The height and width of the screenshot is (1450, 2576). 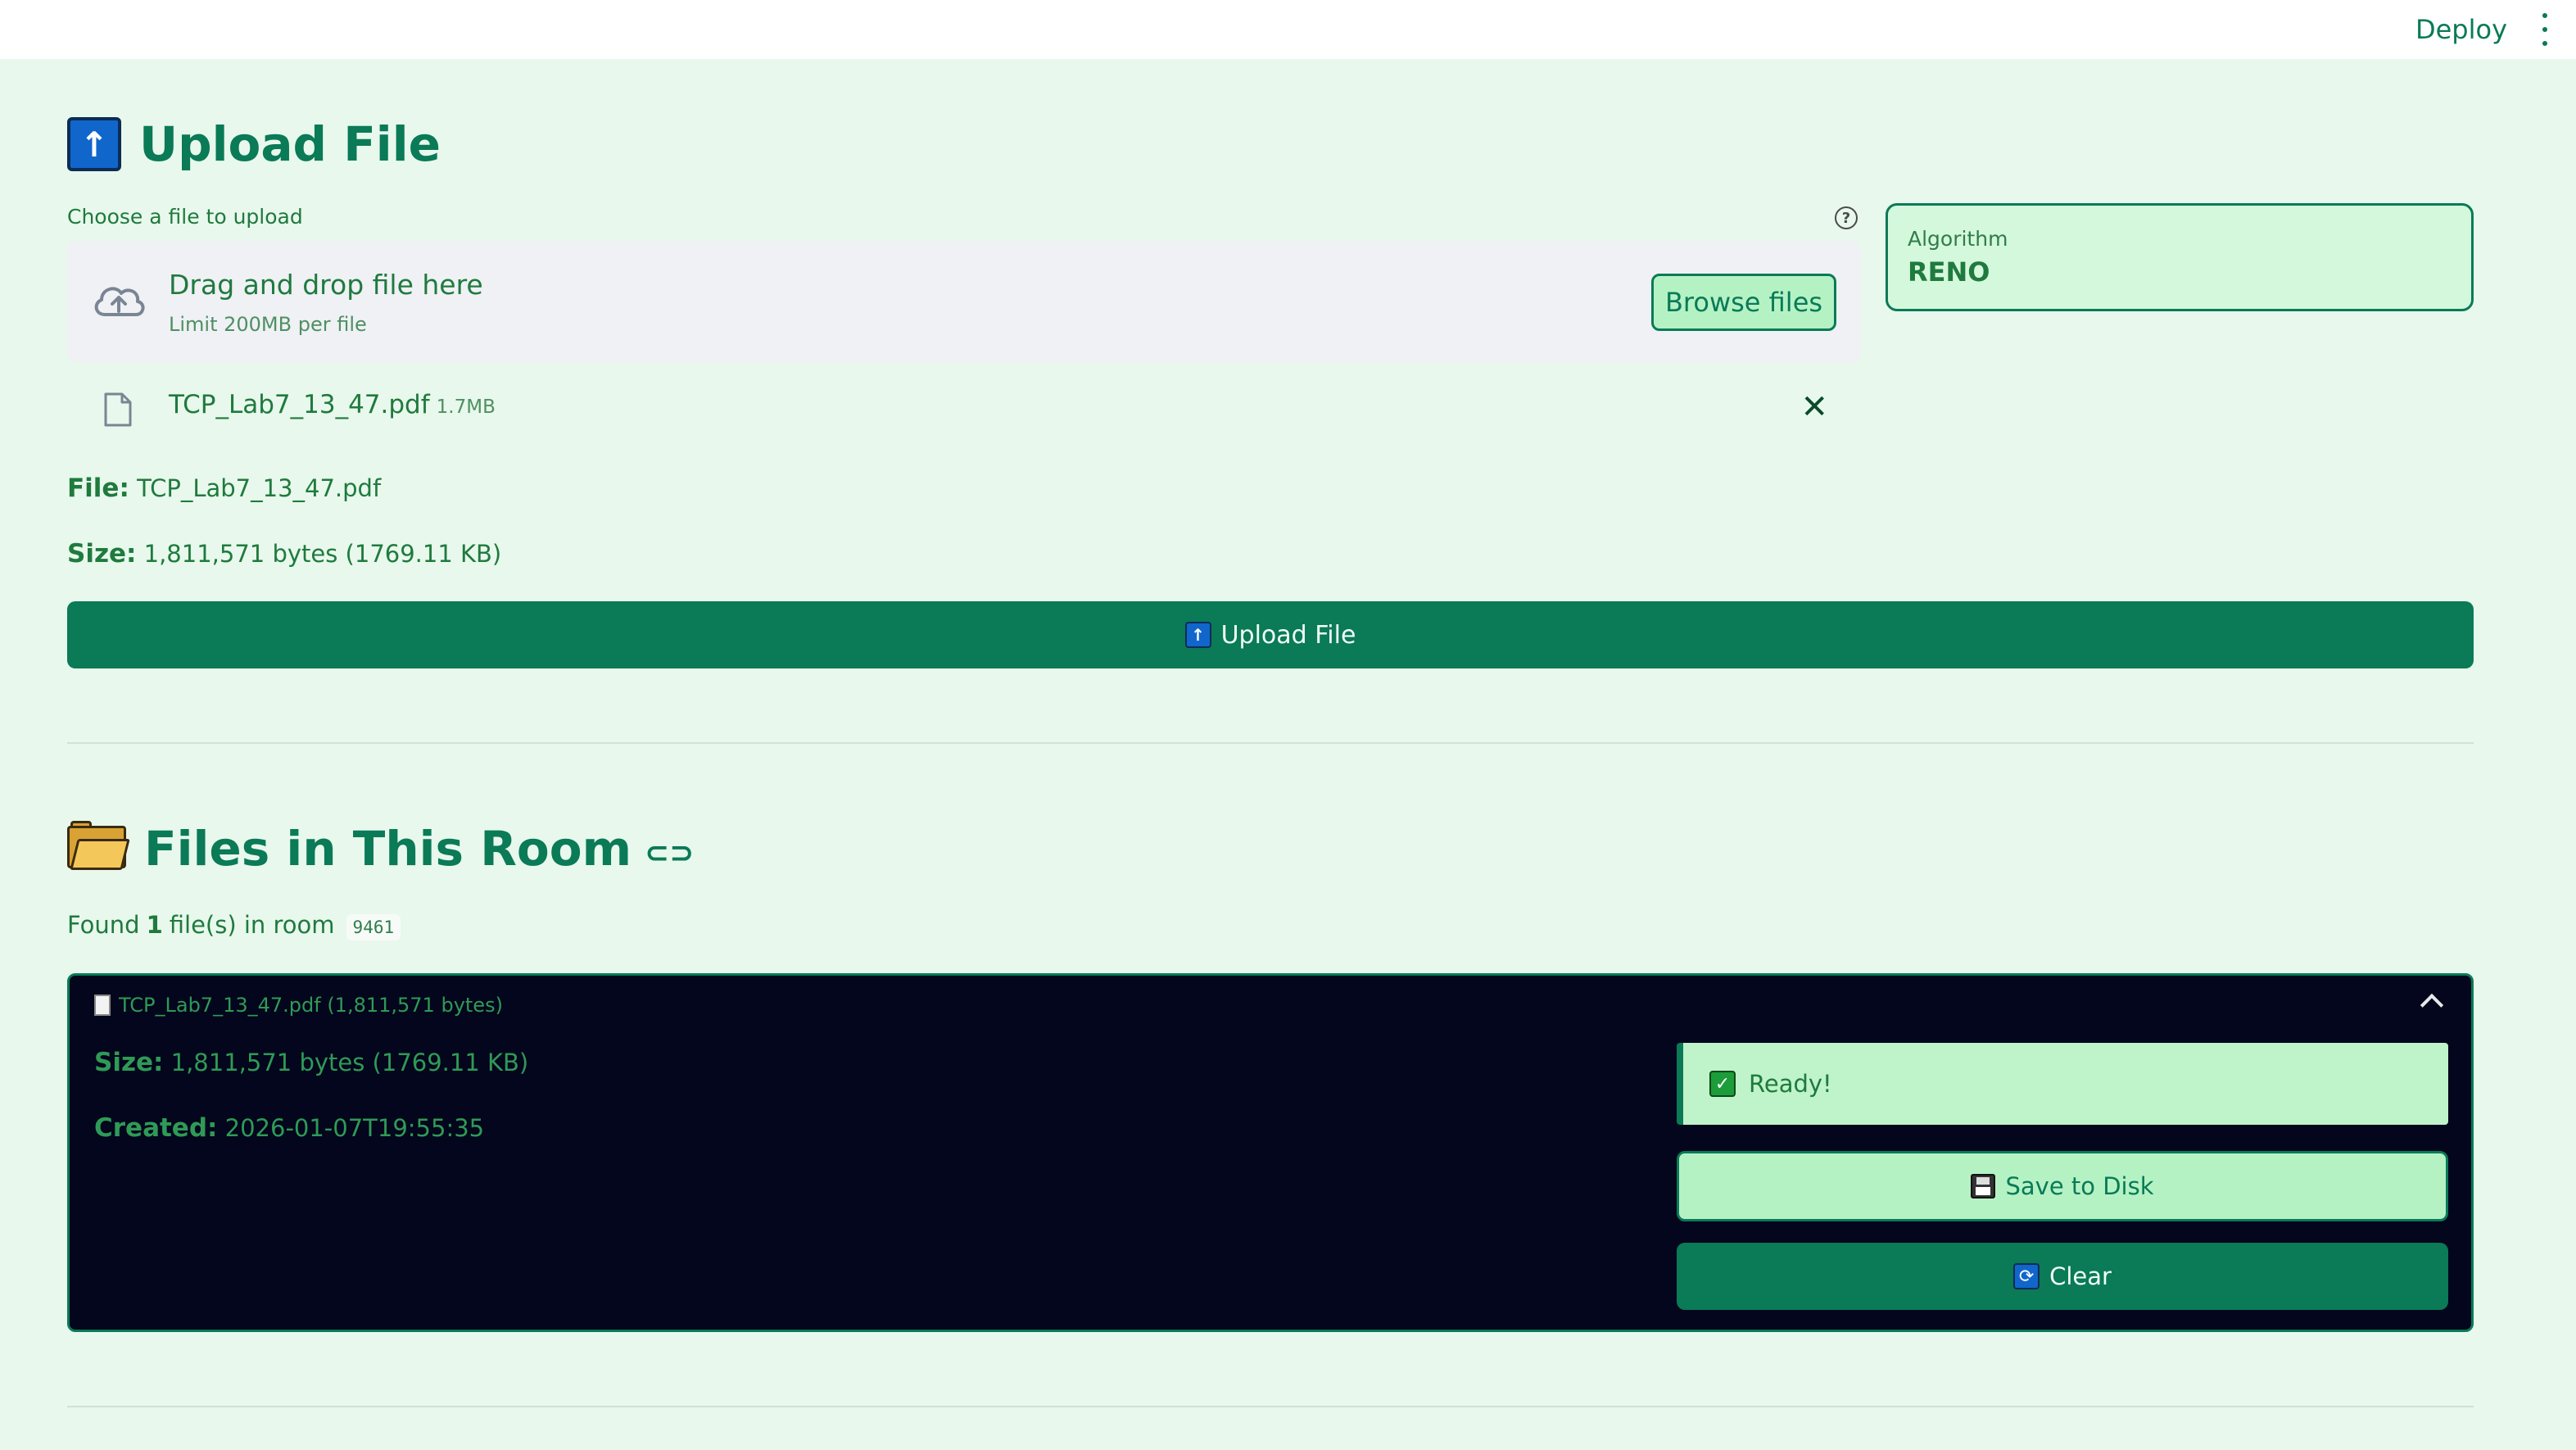 I want to click on upload-button-label: Upload File, so click(x=1288, y=635).